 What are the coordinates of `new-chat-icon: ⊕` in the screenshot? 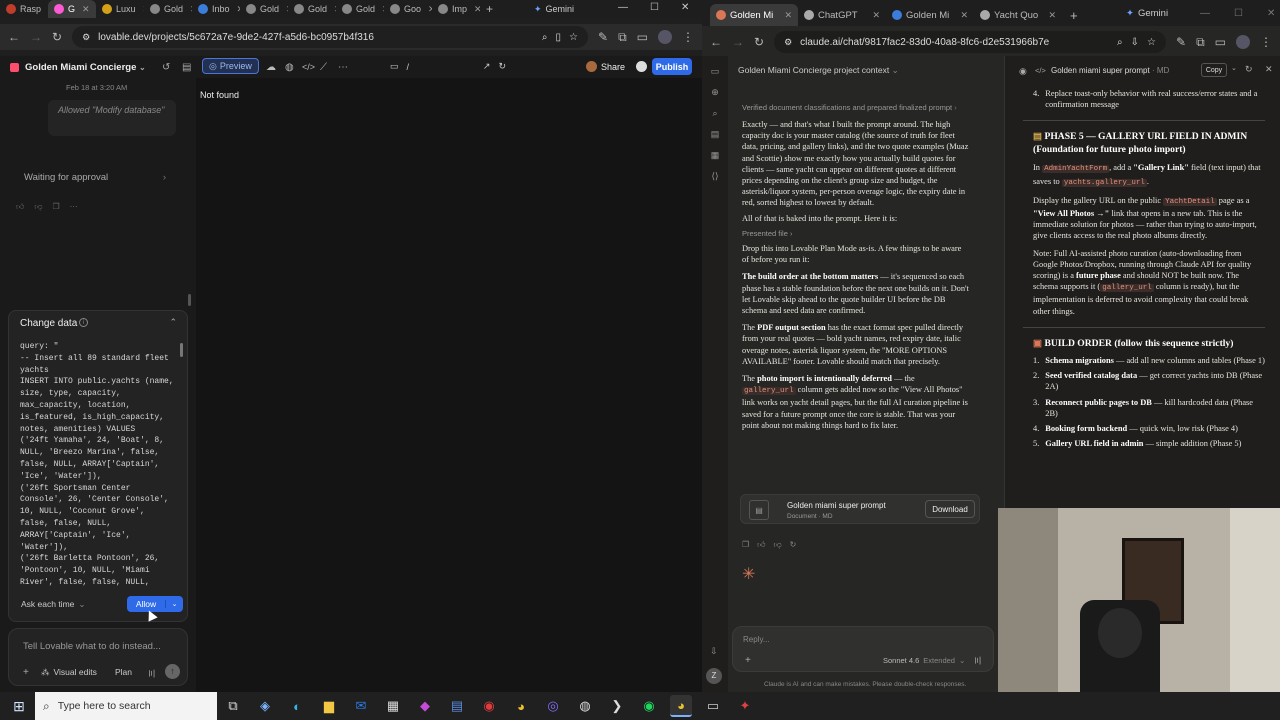 It's located at (715, 92).